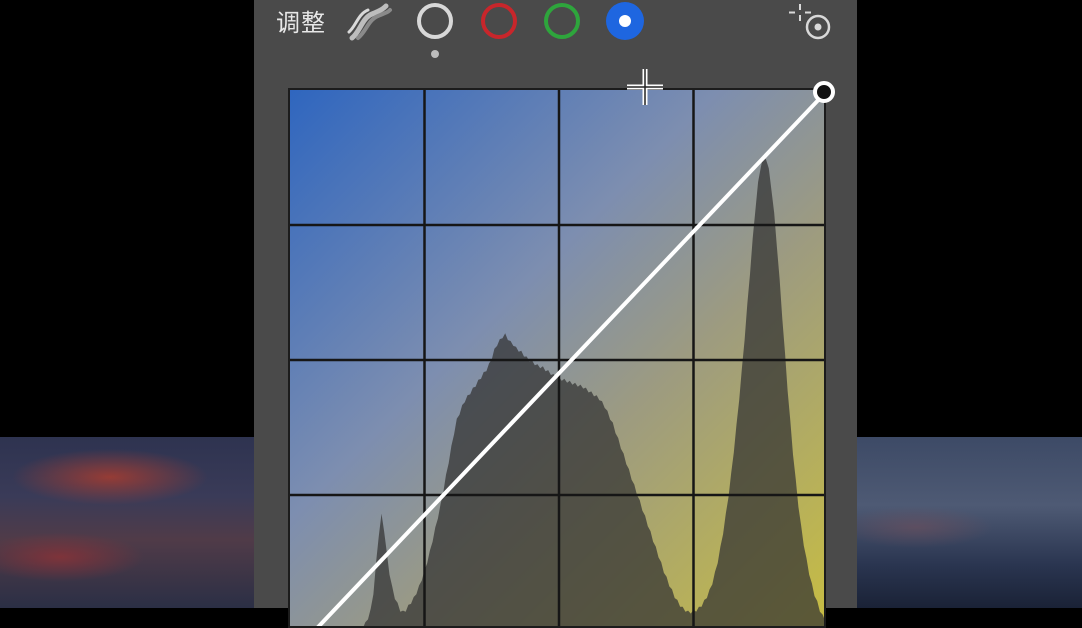  I want to click on target-adjust-icon, so click(811, 23).